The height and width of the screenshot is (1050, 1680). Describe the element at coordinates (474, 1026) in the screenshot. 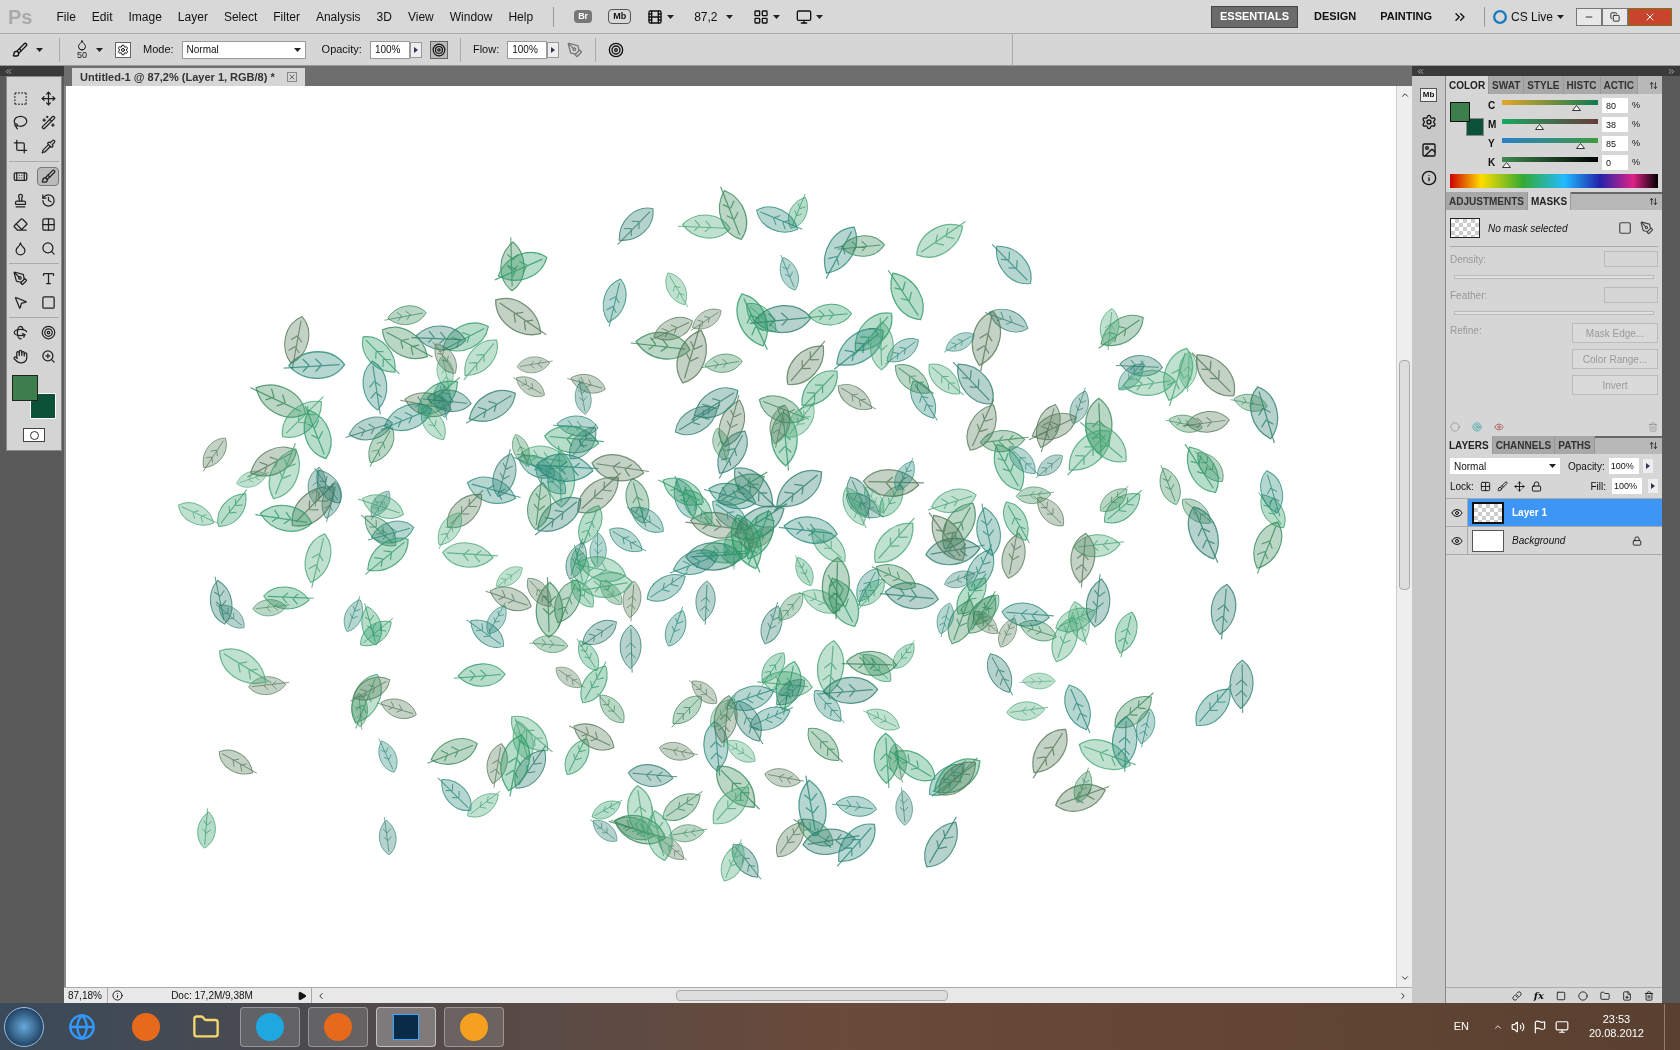

I see `app-icon` at that location.